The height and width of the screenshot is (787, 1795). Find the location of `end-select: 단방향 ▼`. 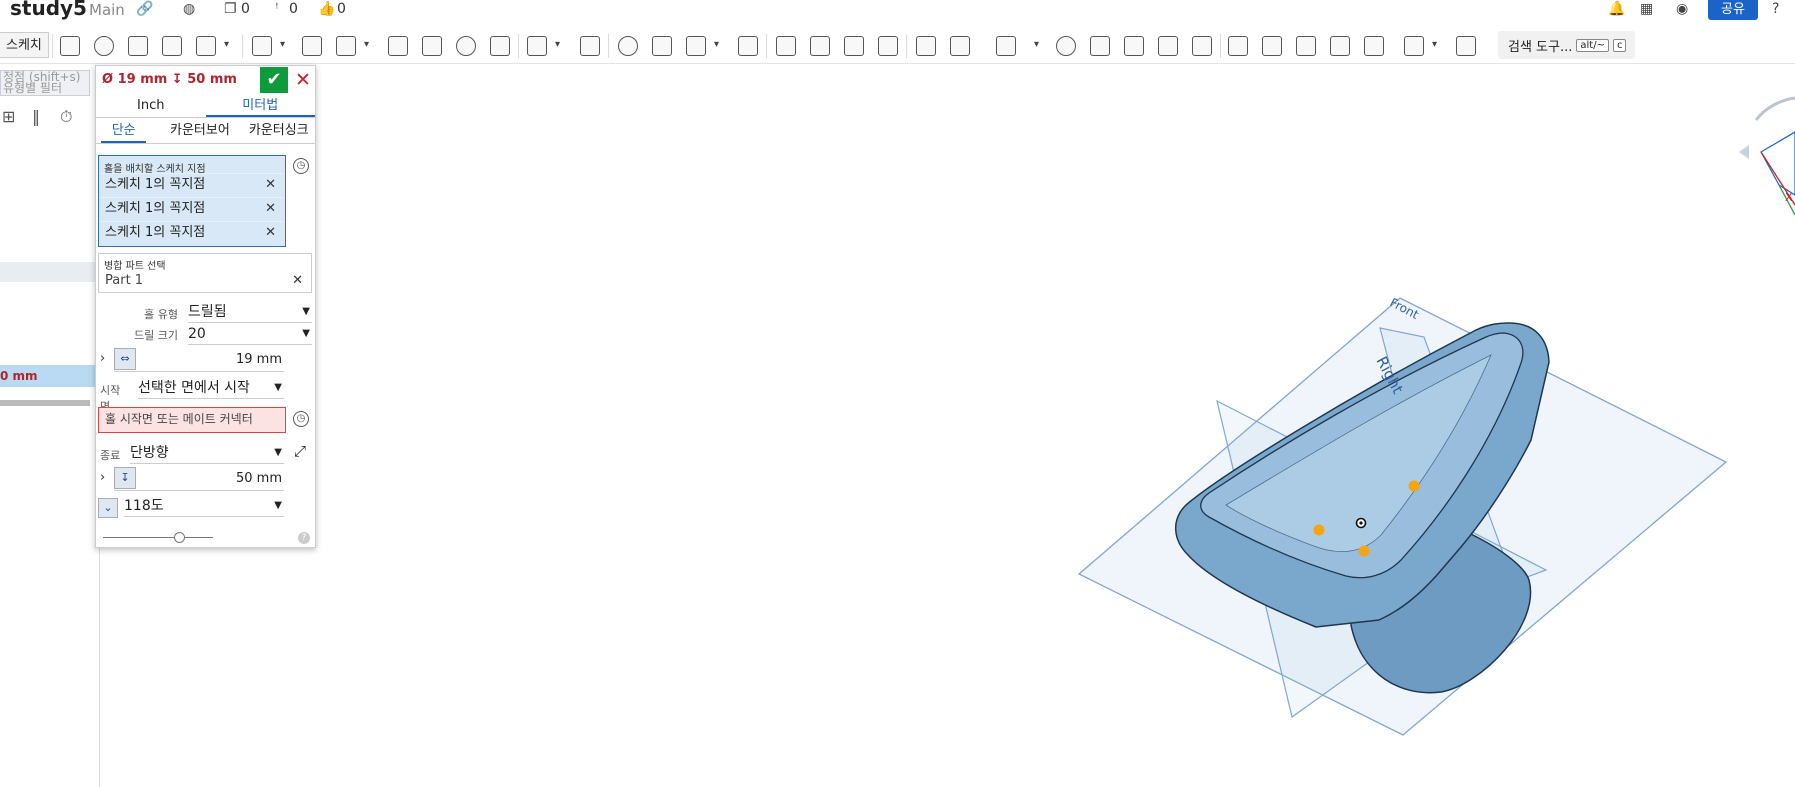

end-select: 단방향 ▼ is located at coordinates (207, 454).